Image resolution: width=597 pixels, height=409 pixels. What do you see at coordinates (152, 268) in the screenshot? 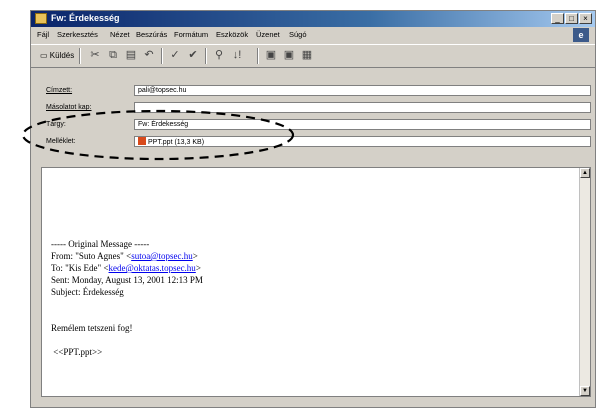
I see `to-email-link: kede@oktatas.topsec.hu` at bounding box center [152, 268].